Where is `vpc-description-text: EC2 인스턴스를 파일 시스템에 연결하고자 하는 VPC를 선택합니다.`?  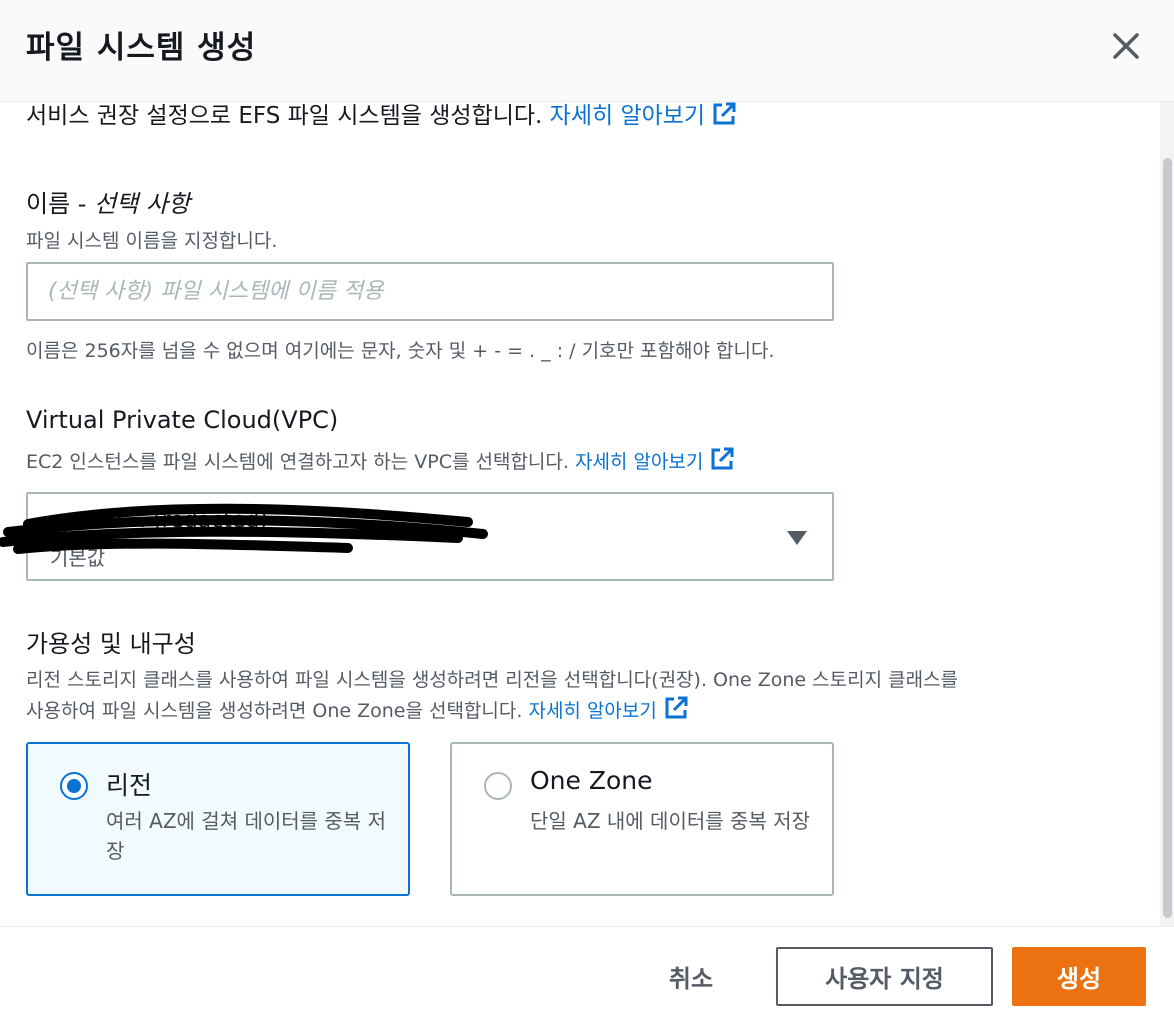
vpc-description-text: EC2 인스턴스를 파일 시스템에 연결하고자 하는 VPC를 선택합니다. is located at coordinates (297, 462).